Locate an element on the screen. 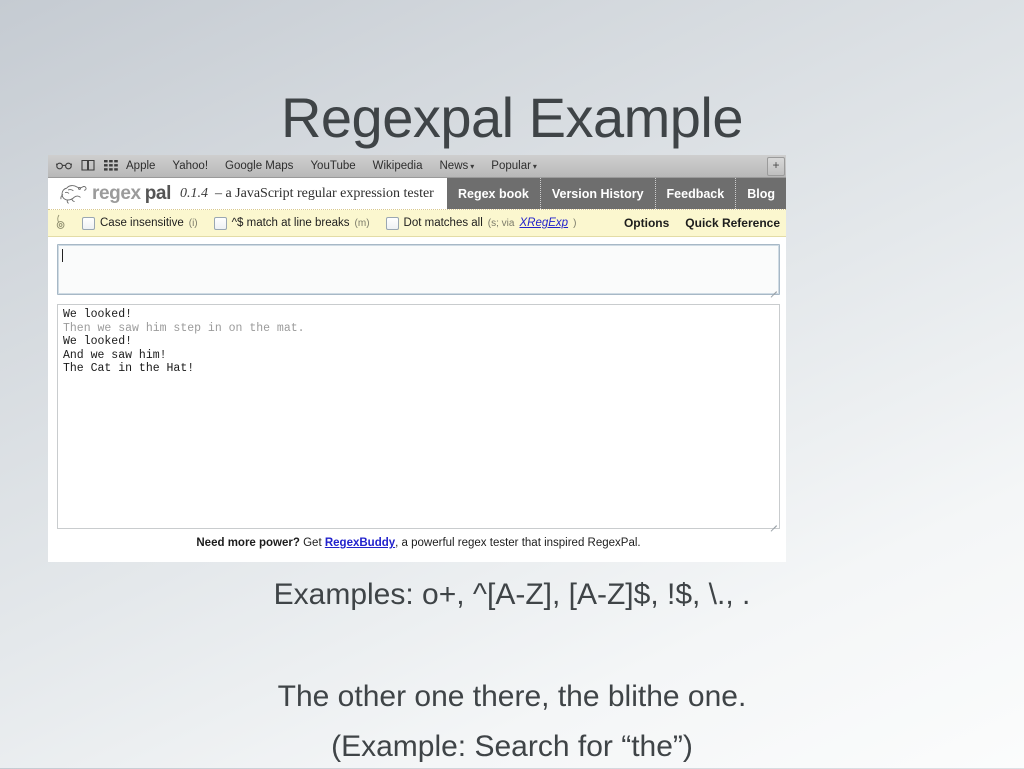 The width and height of the screenshot is (1024, 769). brand-tagline: – a JavaScript regular expression tester is located at coordinates (324, 193).